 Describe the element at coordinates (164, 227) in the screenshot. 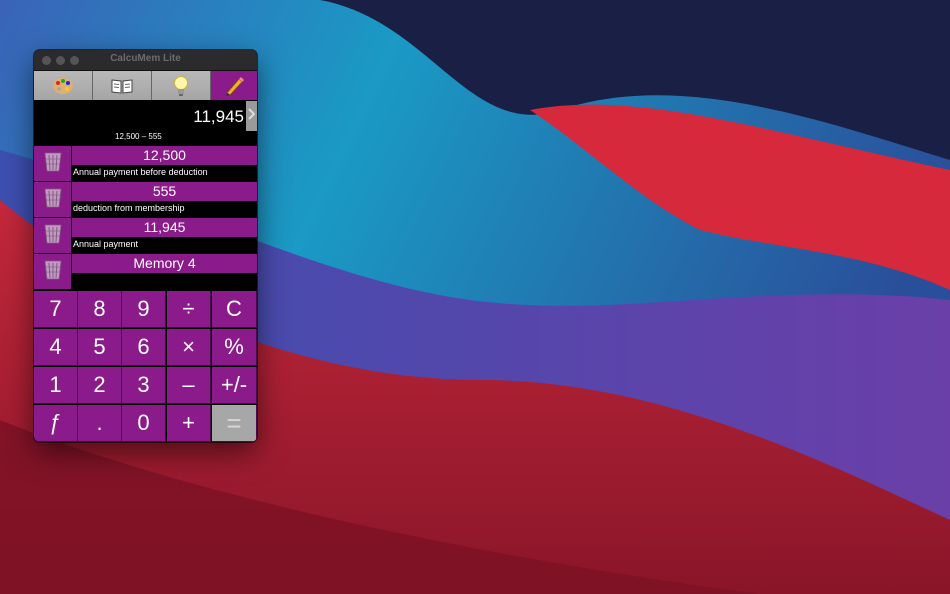

I see `memory-3-value: 11,945` at that location.